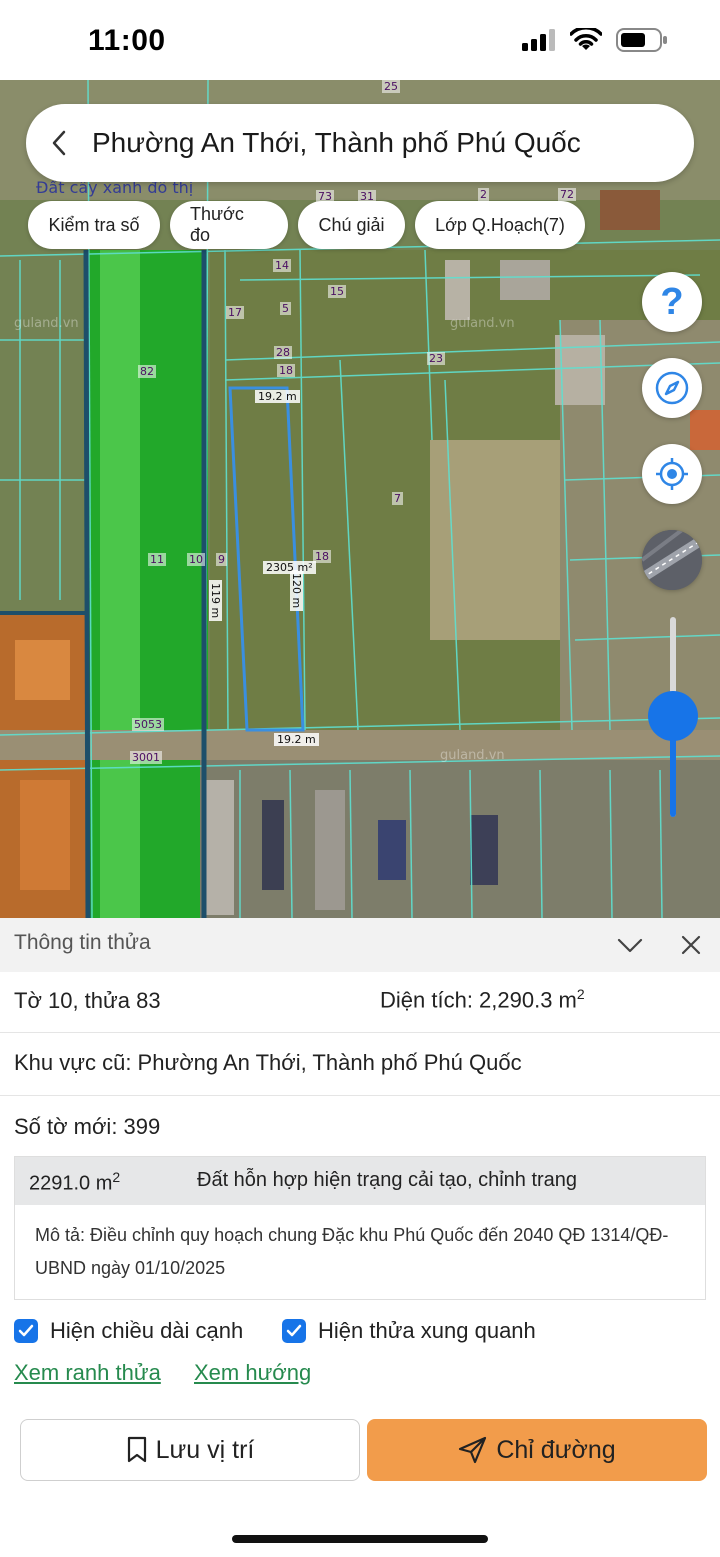  I want to click on view-direction-link: Xem hướng, so click(252, 1373).